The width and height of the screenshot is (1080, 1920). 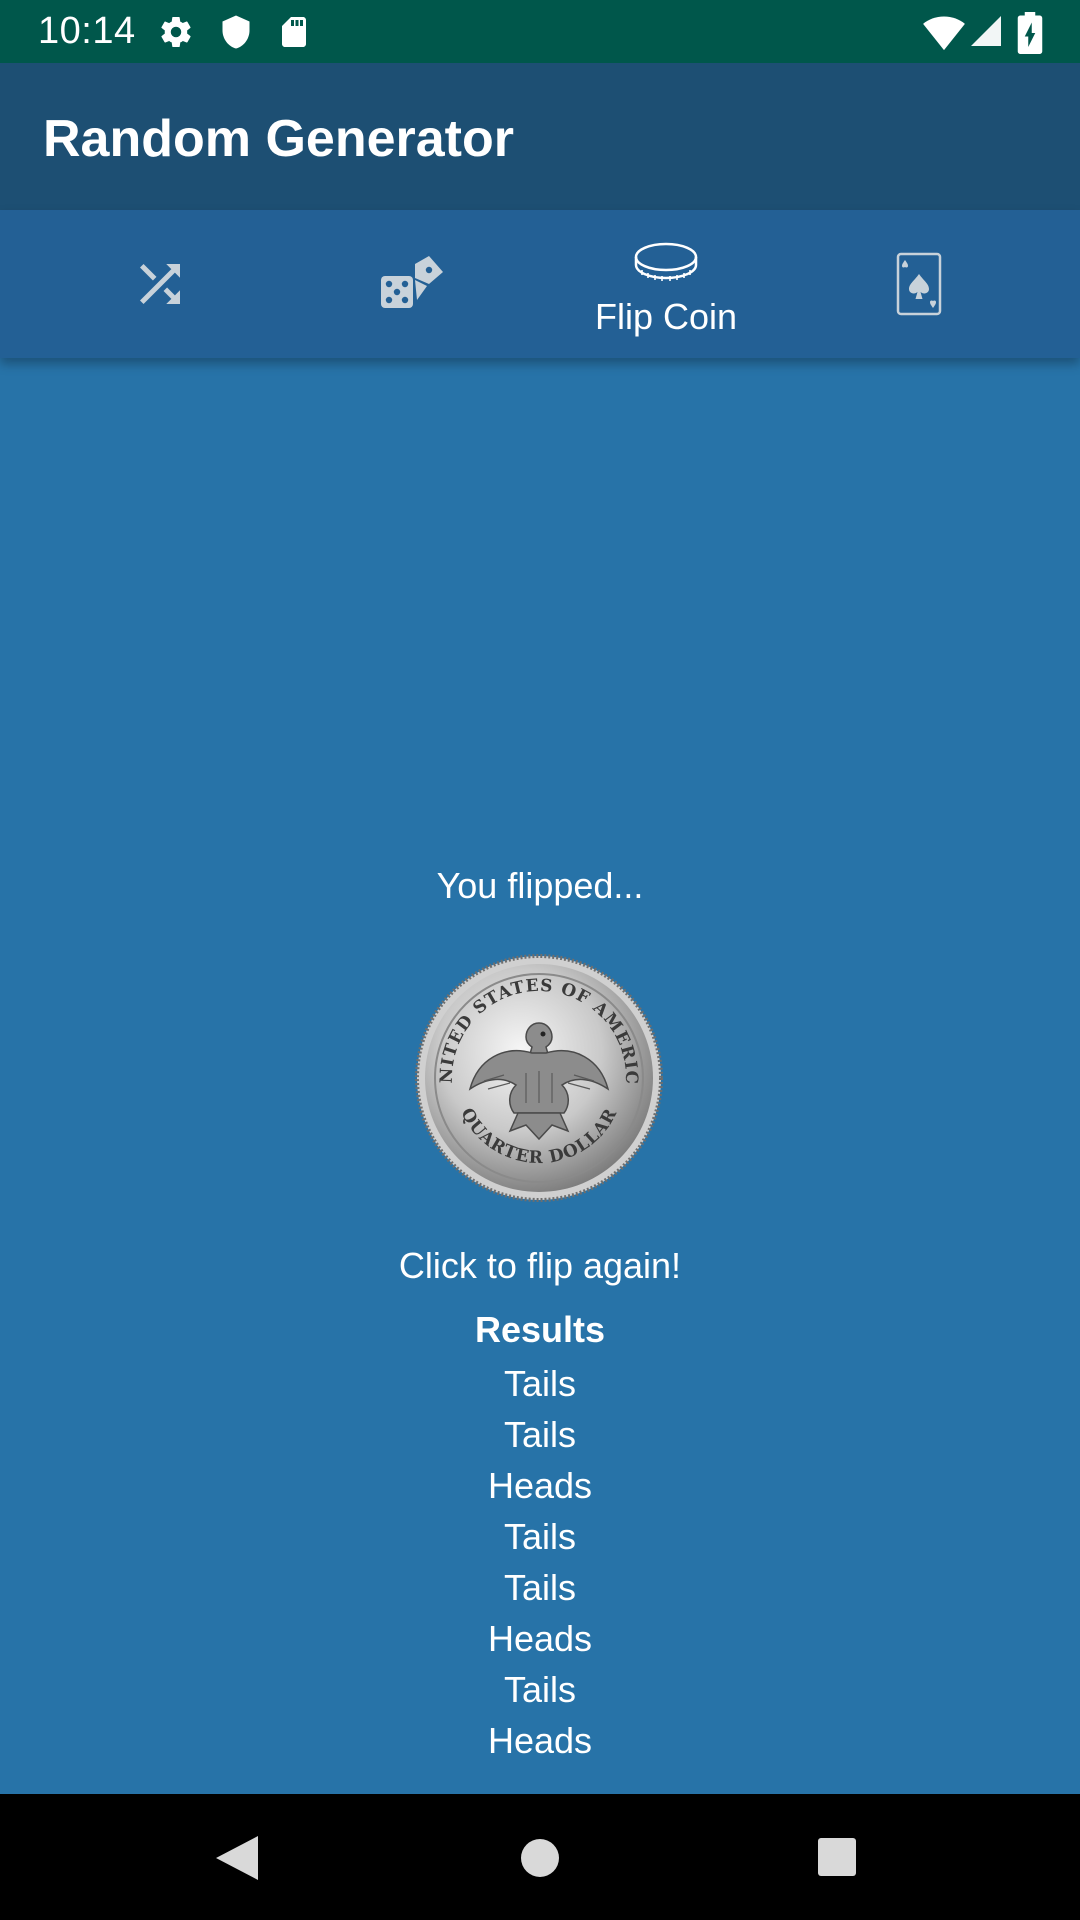 I want to click on shield-icon, so click(x=236, y=32).